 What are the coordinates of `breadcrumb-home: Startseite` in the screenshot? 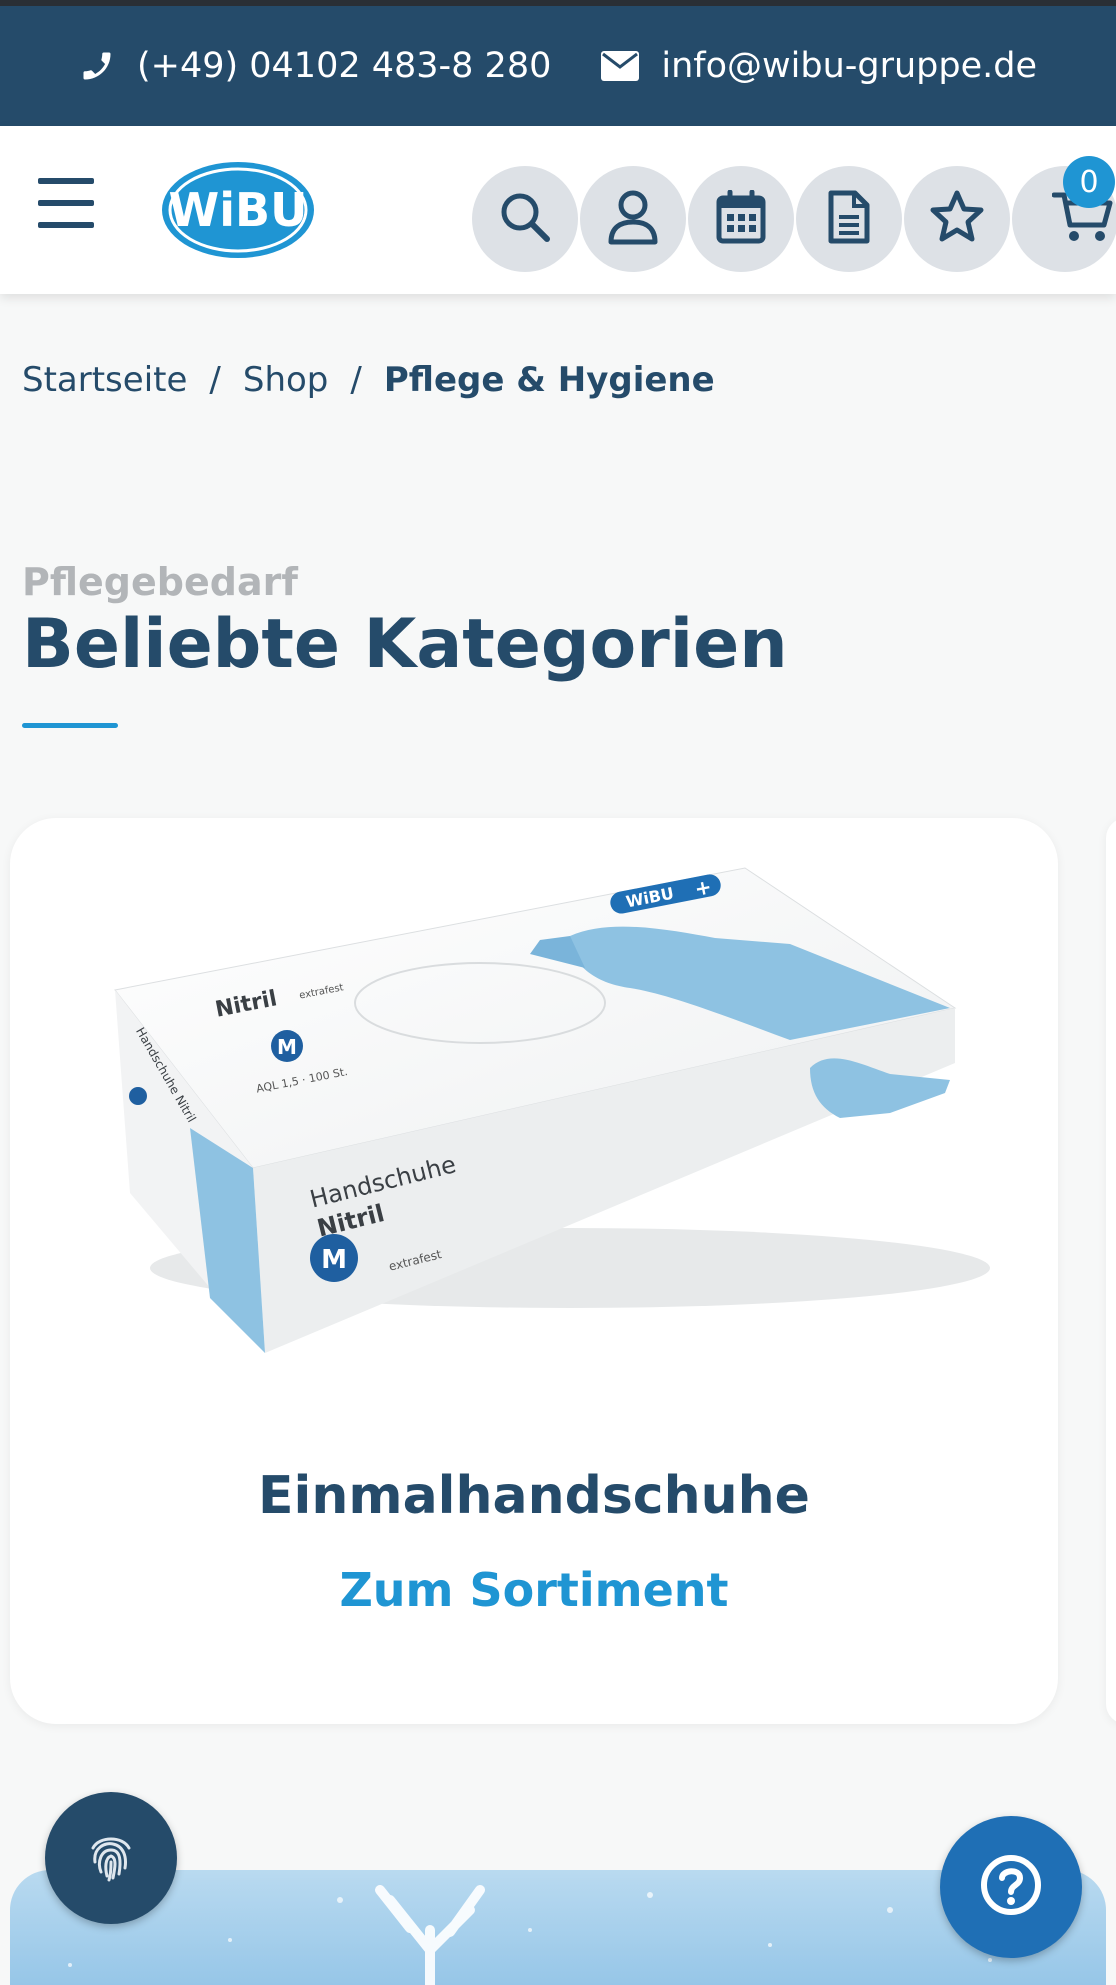 It's located at (104, 380).